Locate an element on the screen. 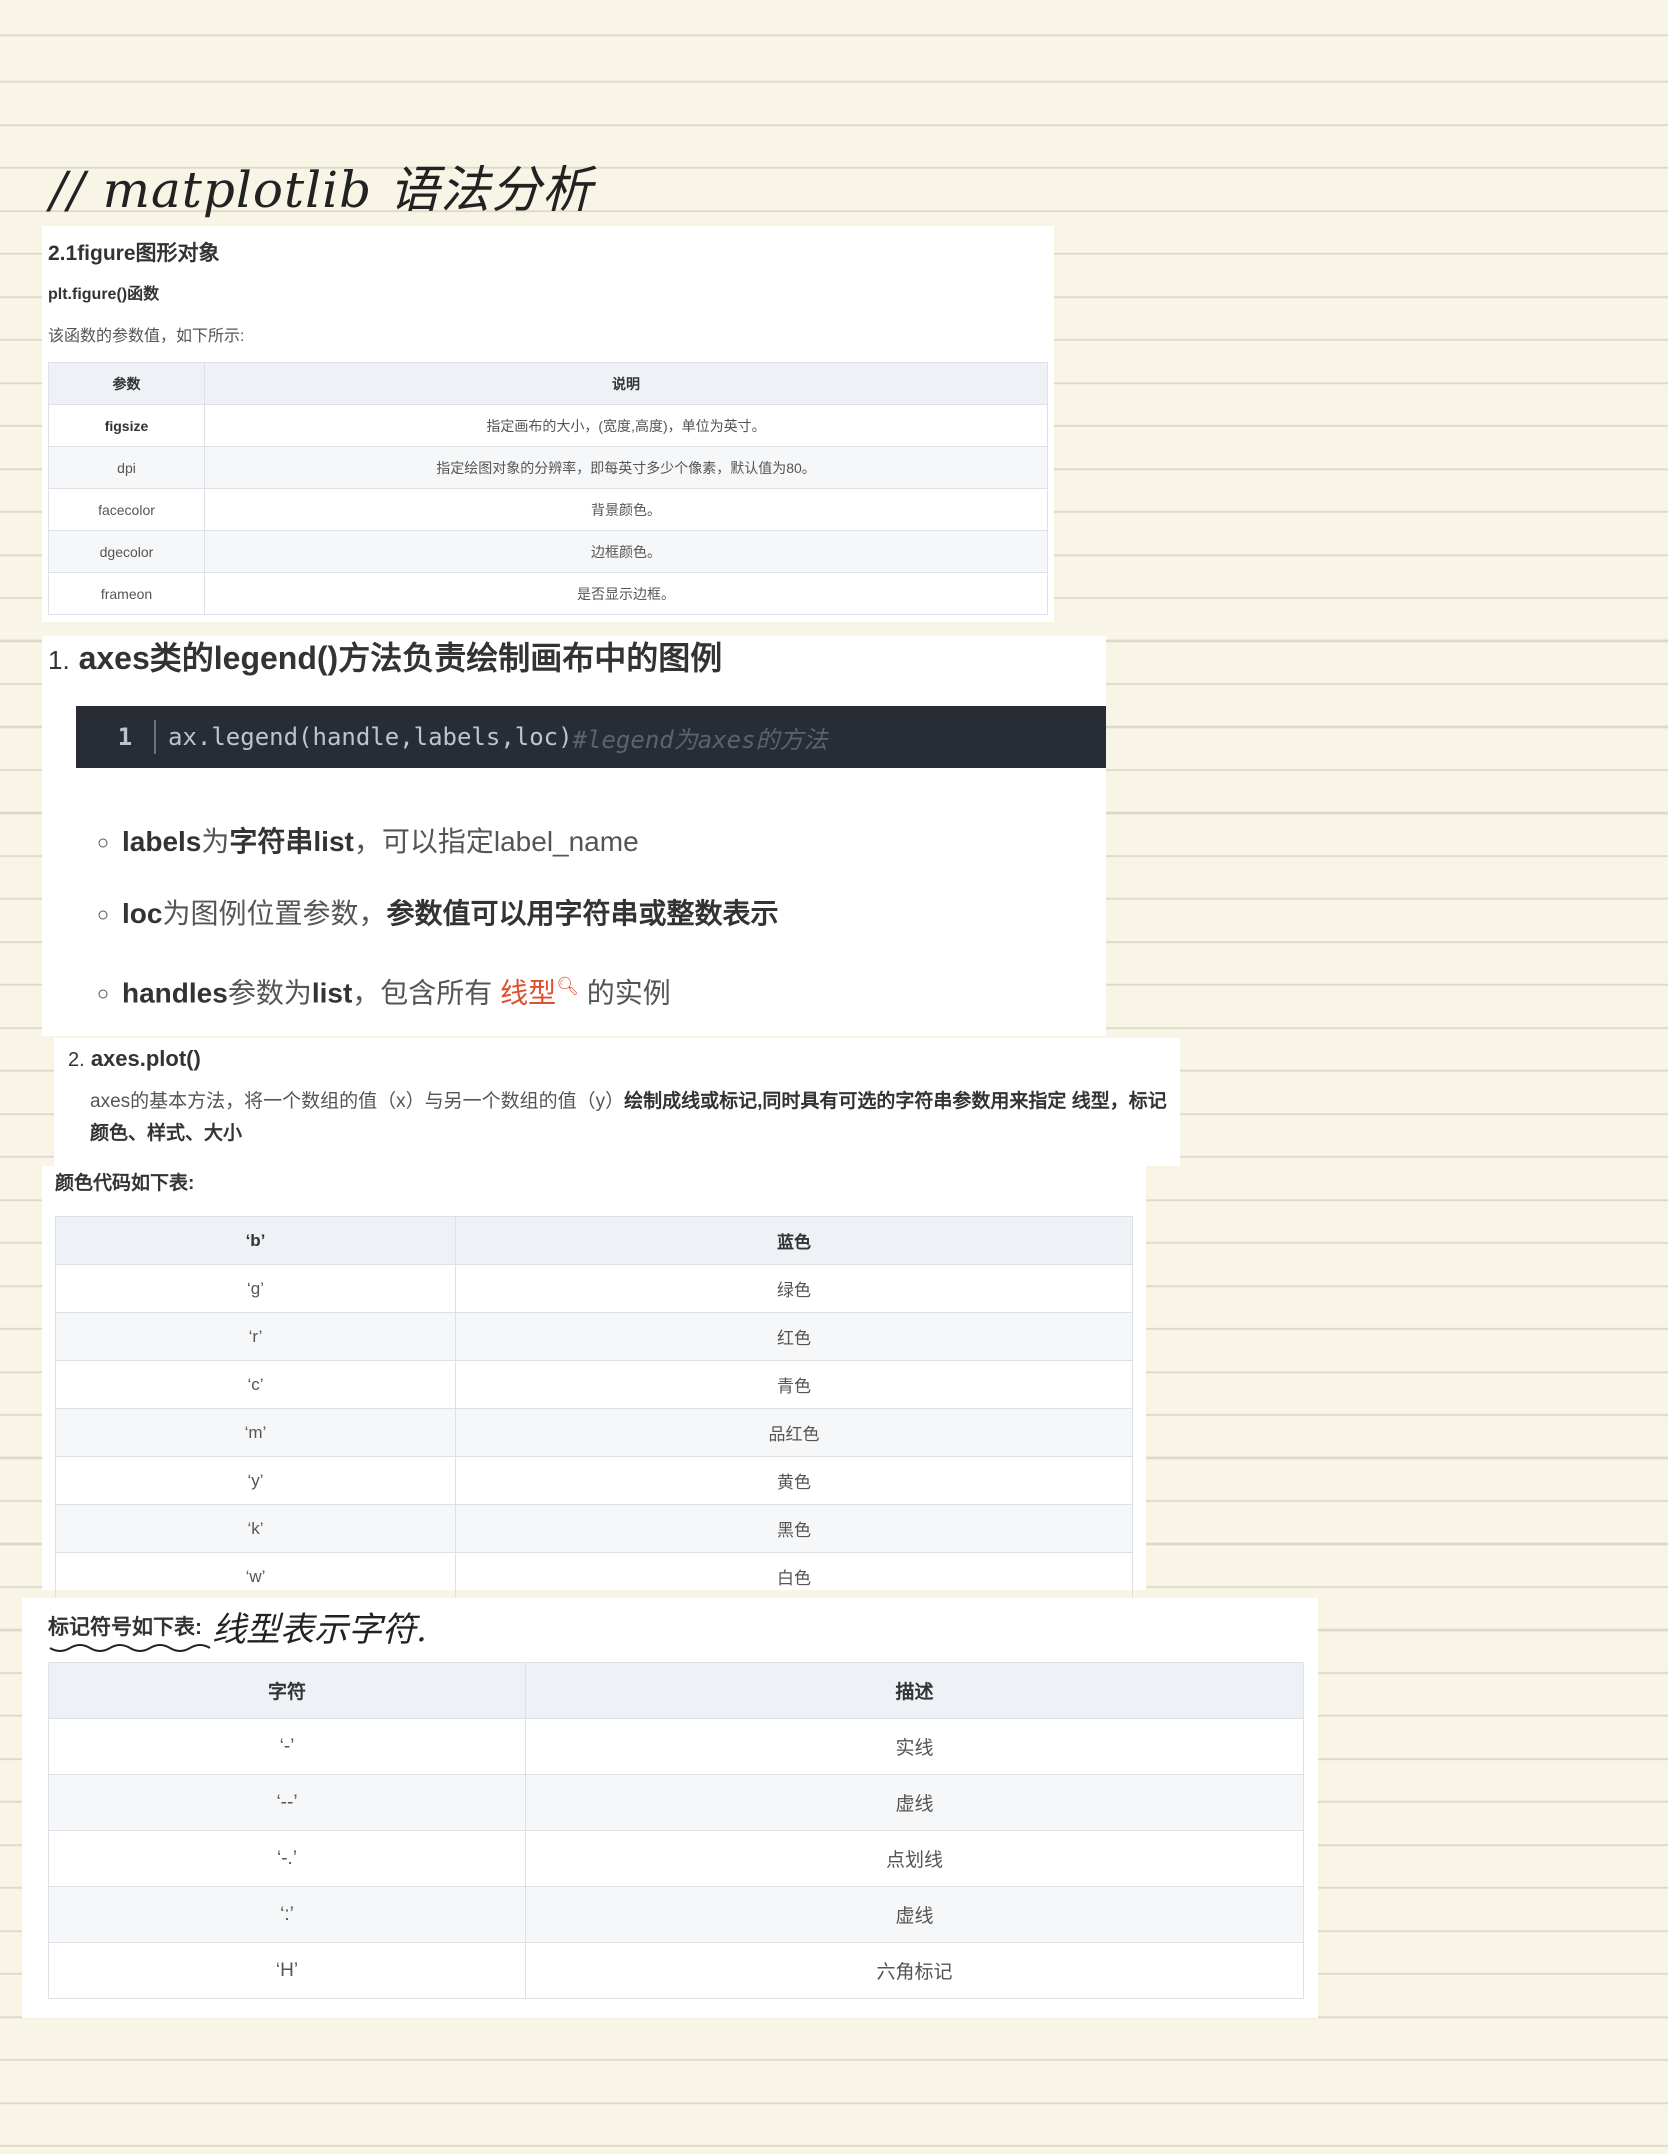 The height and width of the screenshot is (2154, 1668). table-cell: ‘-’ is located at coordinates (287, 1746).